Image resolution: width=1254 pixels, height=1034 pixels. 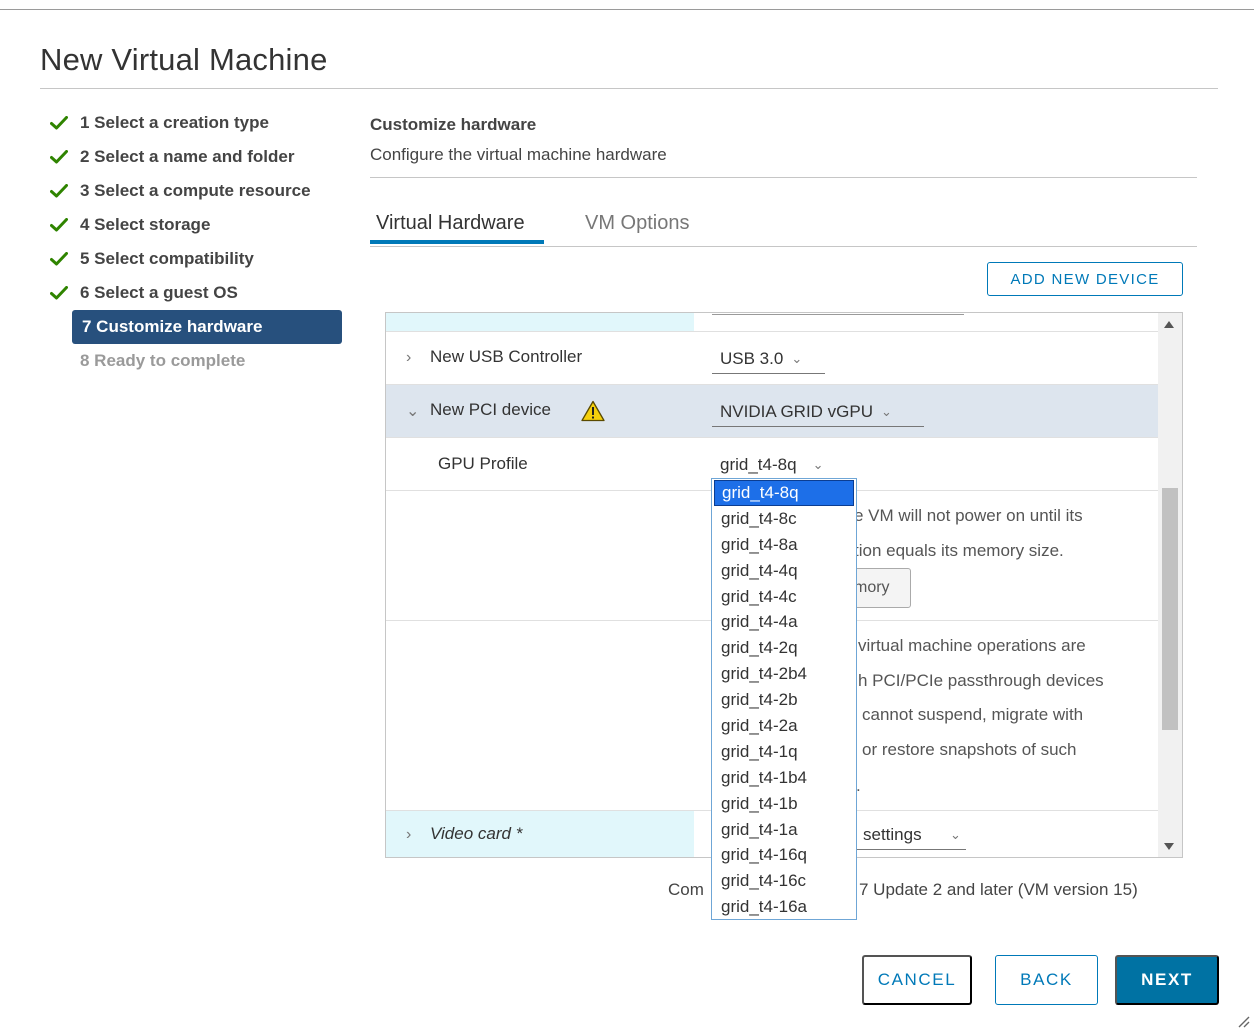 I want to click on step-7-active: 7 Customize hardware, so click(x=207, y=327).